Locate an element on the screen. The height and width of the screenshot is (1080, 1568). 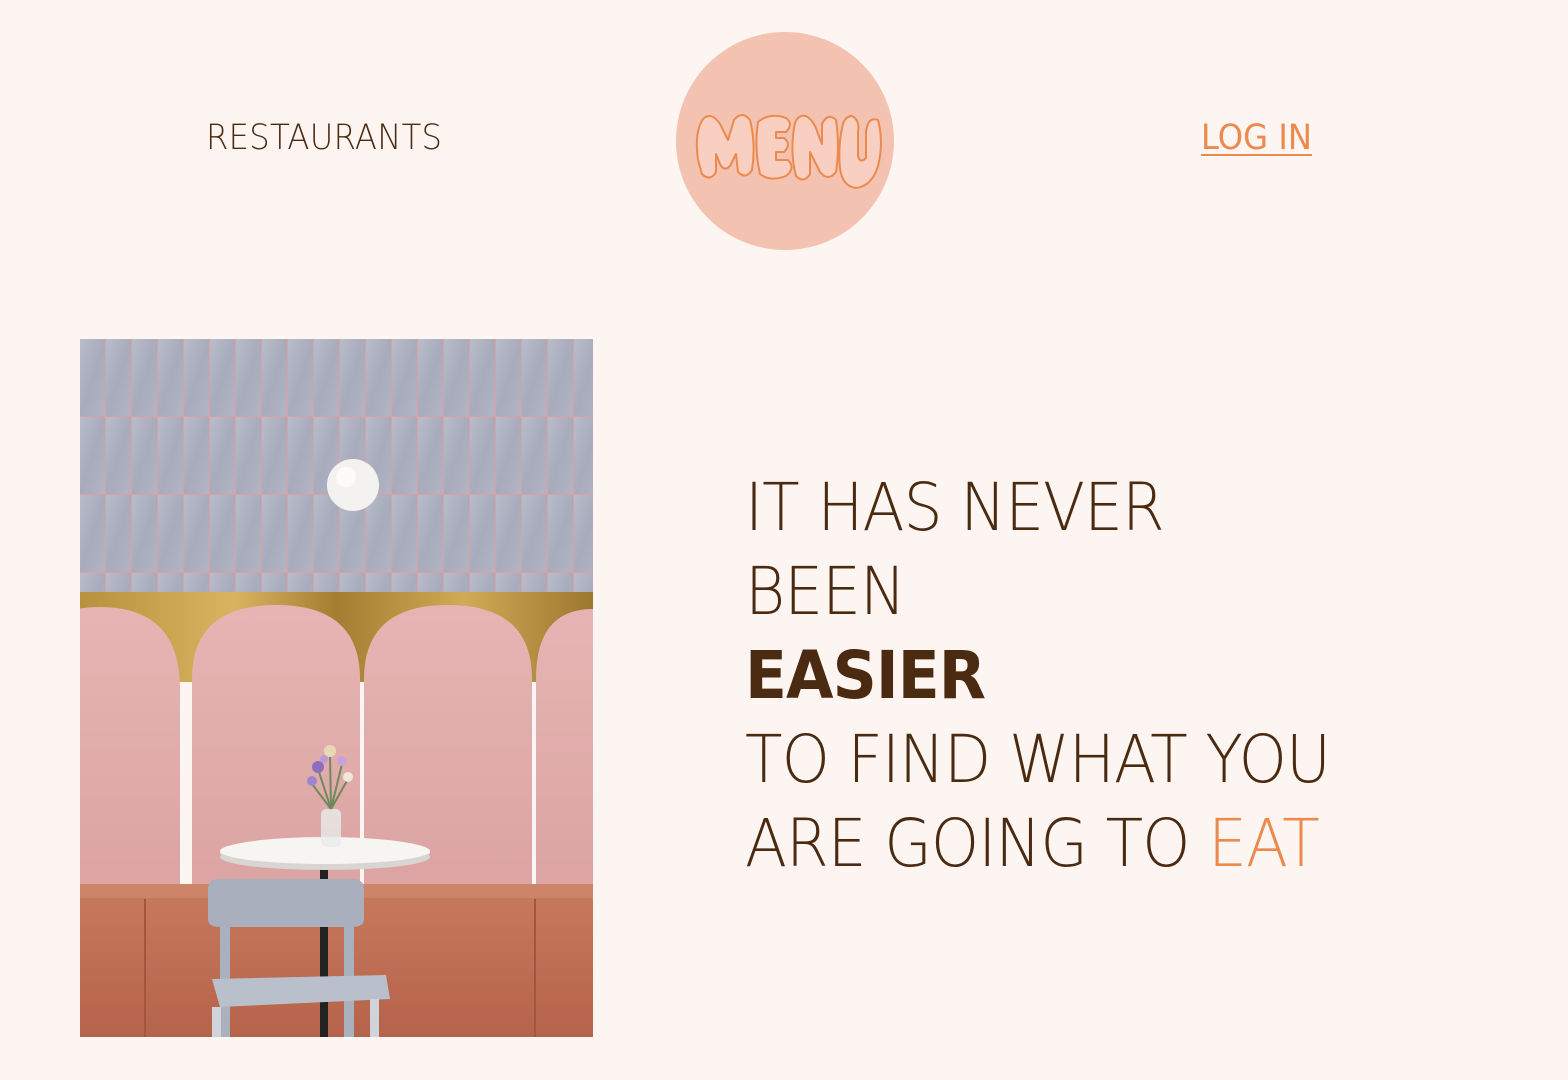
login-link: LOG IN is located at coordinates (1256, 138).